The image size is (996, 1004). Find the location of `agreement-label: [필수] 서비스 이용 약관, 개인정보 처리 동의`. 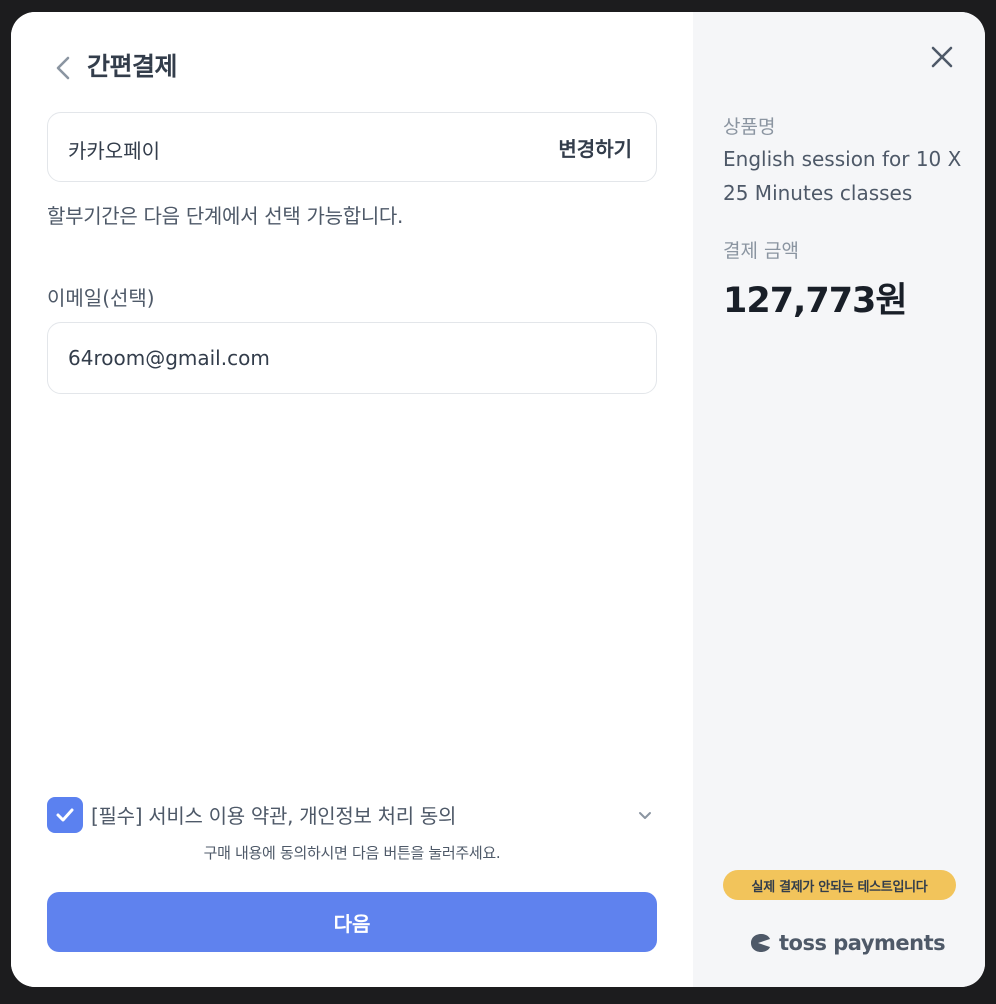

agreement-label: [필수] 서비스 이용 약관, 개인정보 처리 동의 is located at coordinates (274, 816).